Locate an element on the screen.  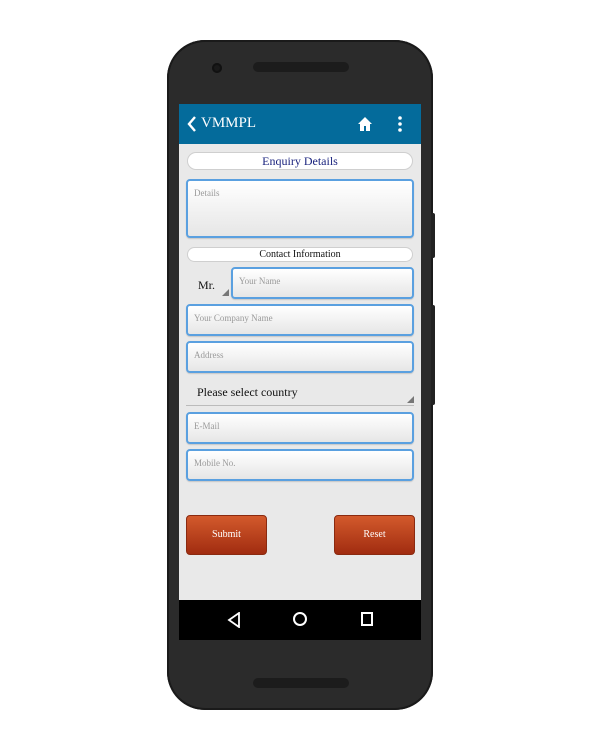
details-field: Details is located at coordinates (300, 208).